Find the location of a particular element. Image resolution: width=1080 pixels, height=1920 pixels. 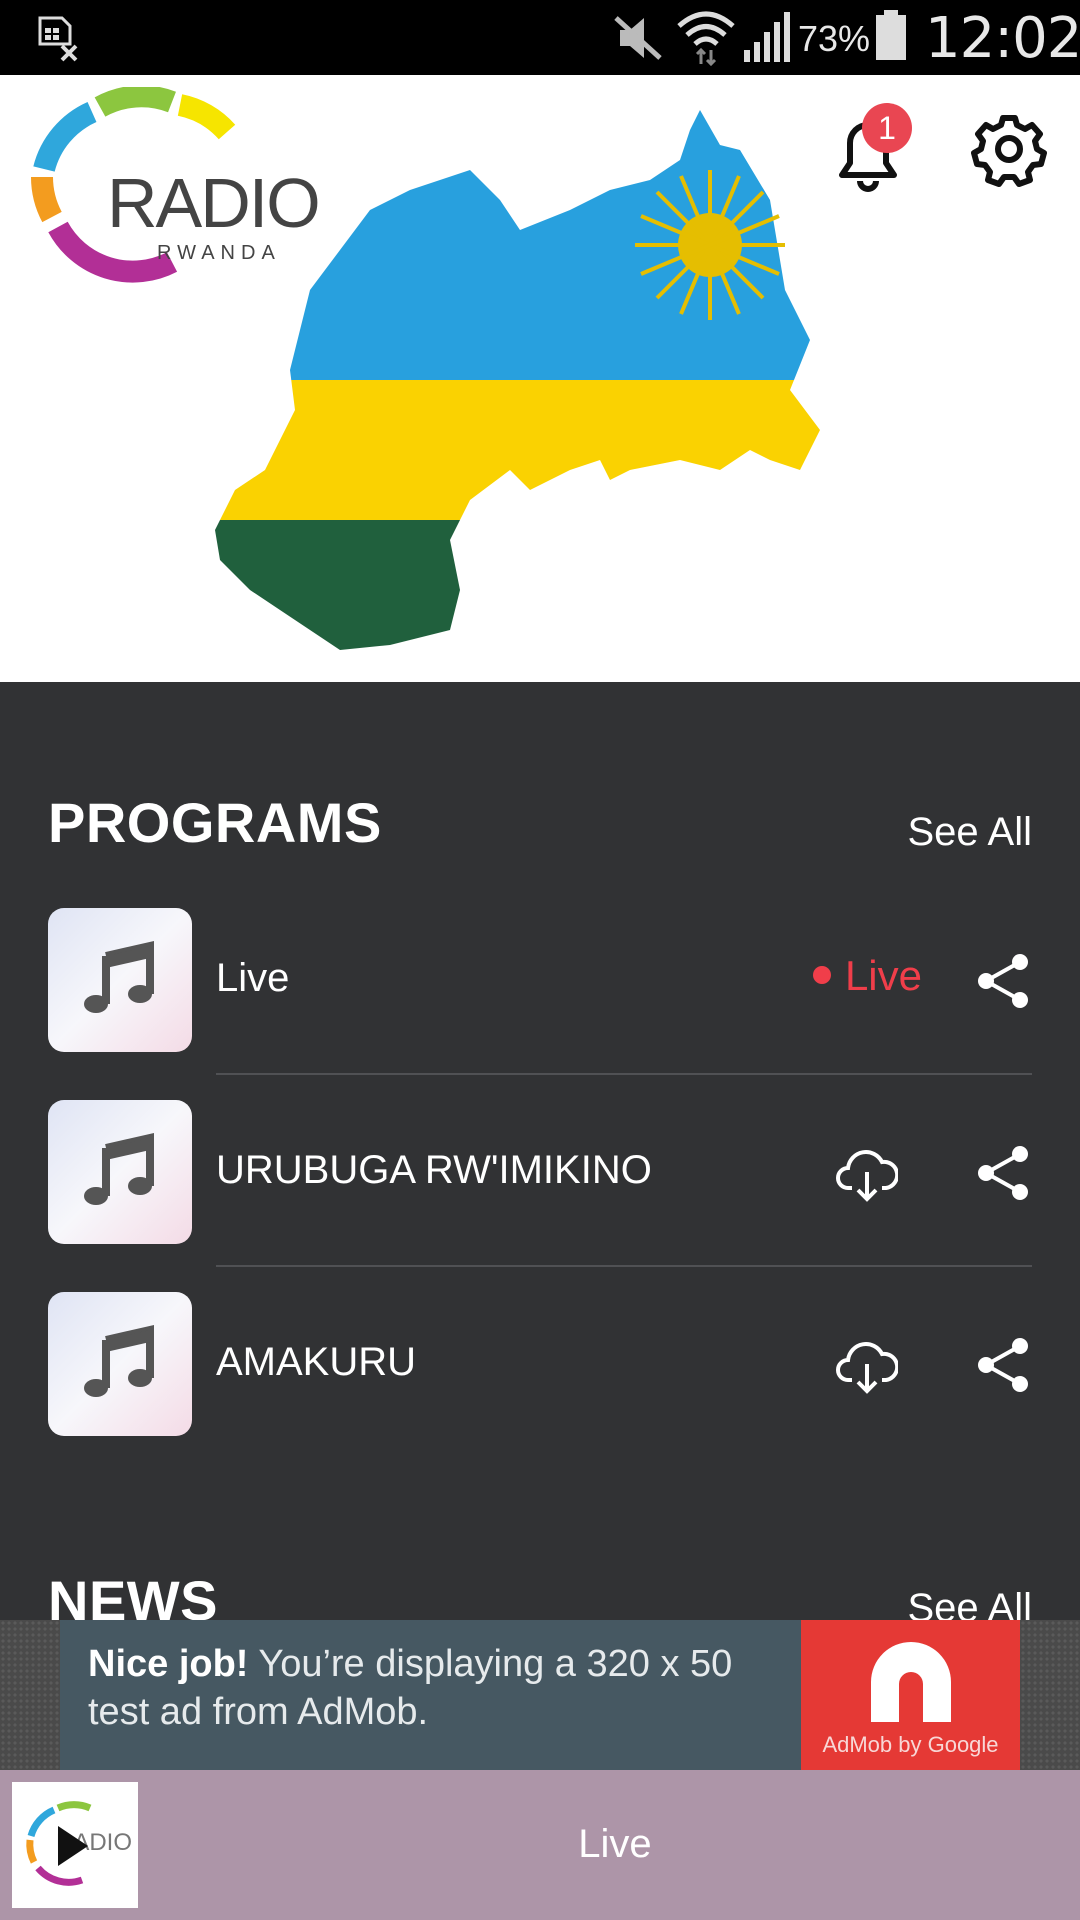

admob-brand-label: AdMob by Google is located at coordinates (910, 1744).